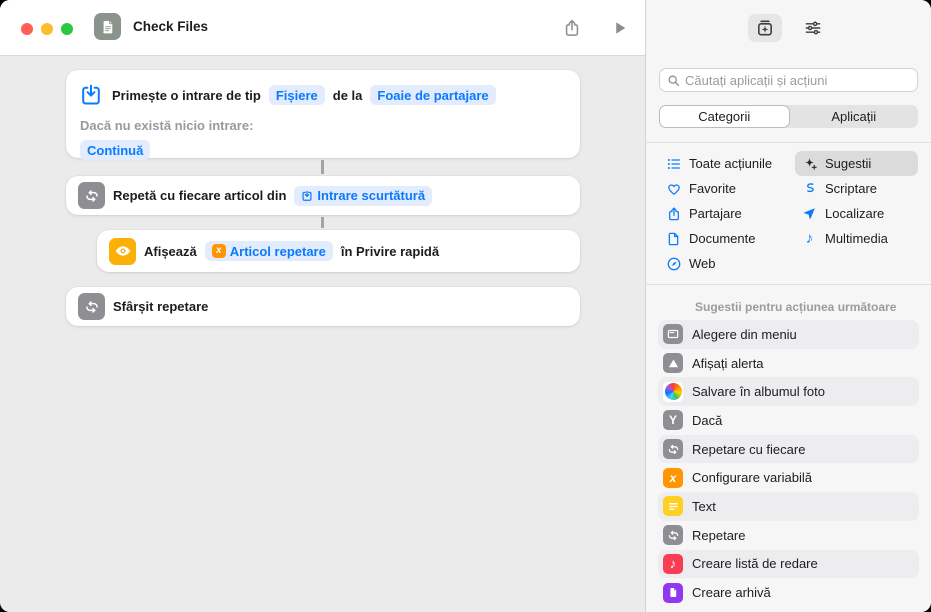  What do you see at coordinates (171, 26) in the screenshot?
I see `window-title: Check Files` at bounding box center [171, 26].